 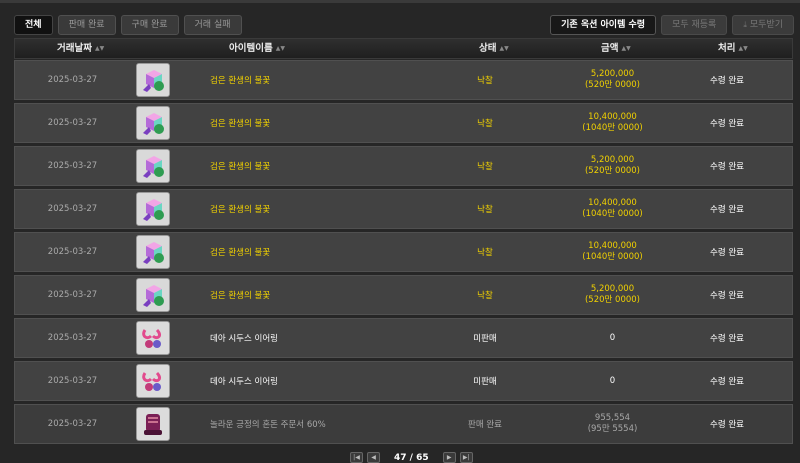 What do you see at coordinates (149, 25) in the screenshot?
I see `tab-purchased: 구매 완료` at bounding box center [149, 25].